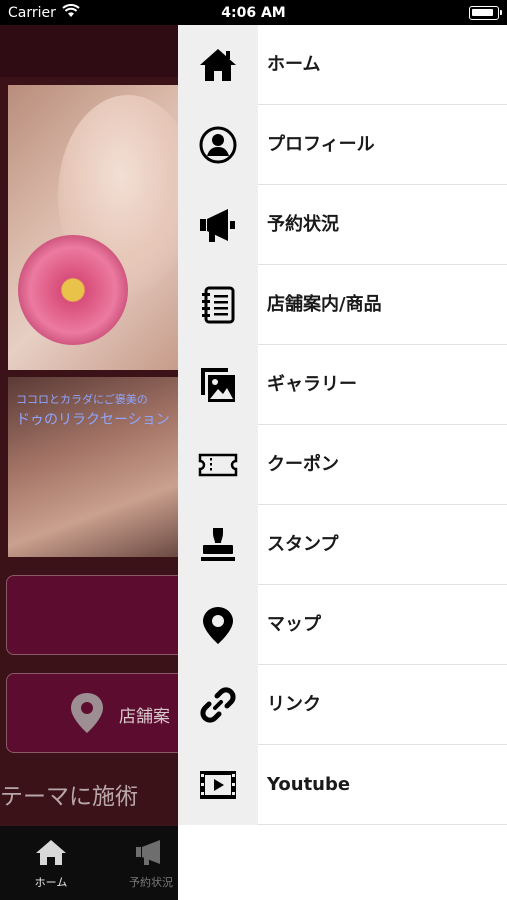  I want to click on status-bar: Carrier 4:06 AM, so click(253, 12).